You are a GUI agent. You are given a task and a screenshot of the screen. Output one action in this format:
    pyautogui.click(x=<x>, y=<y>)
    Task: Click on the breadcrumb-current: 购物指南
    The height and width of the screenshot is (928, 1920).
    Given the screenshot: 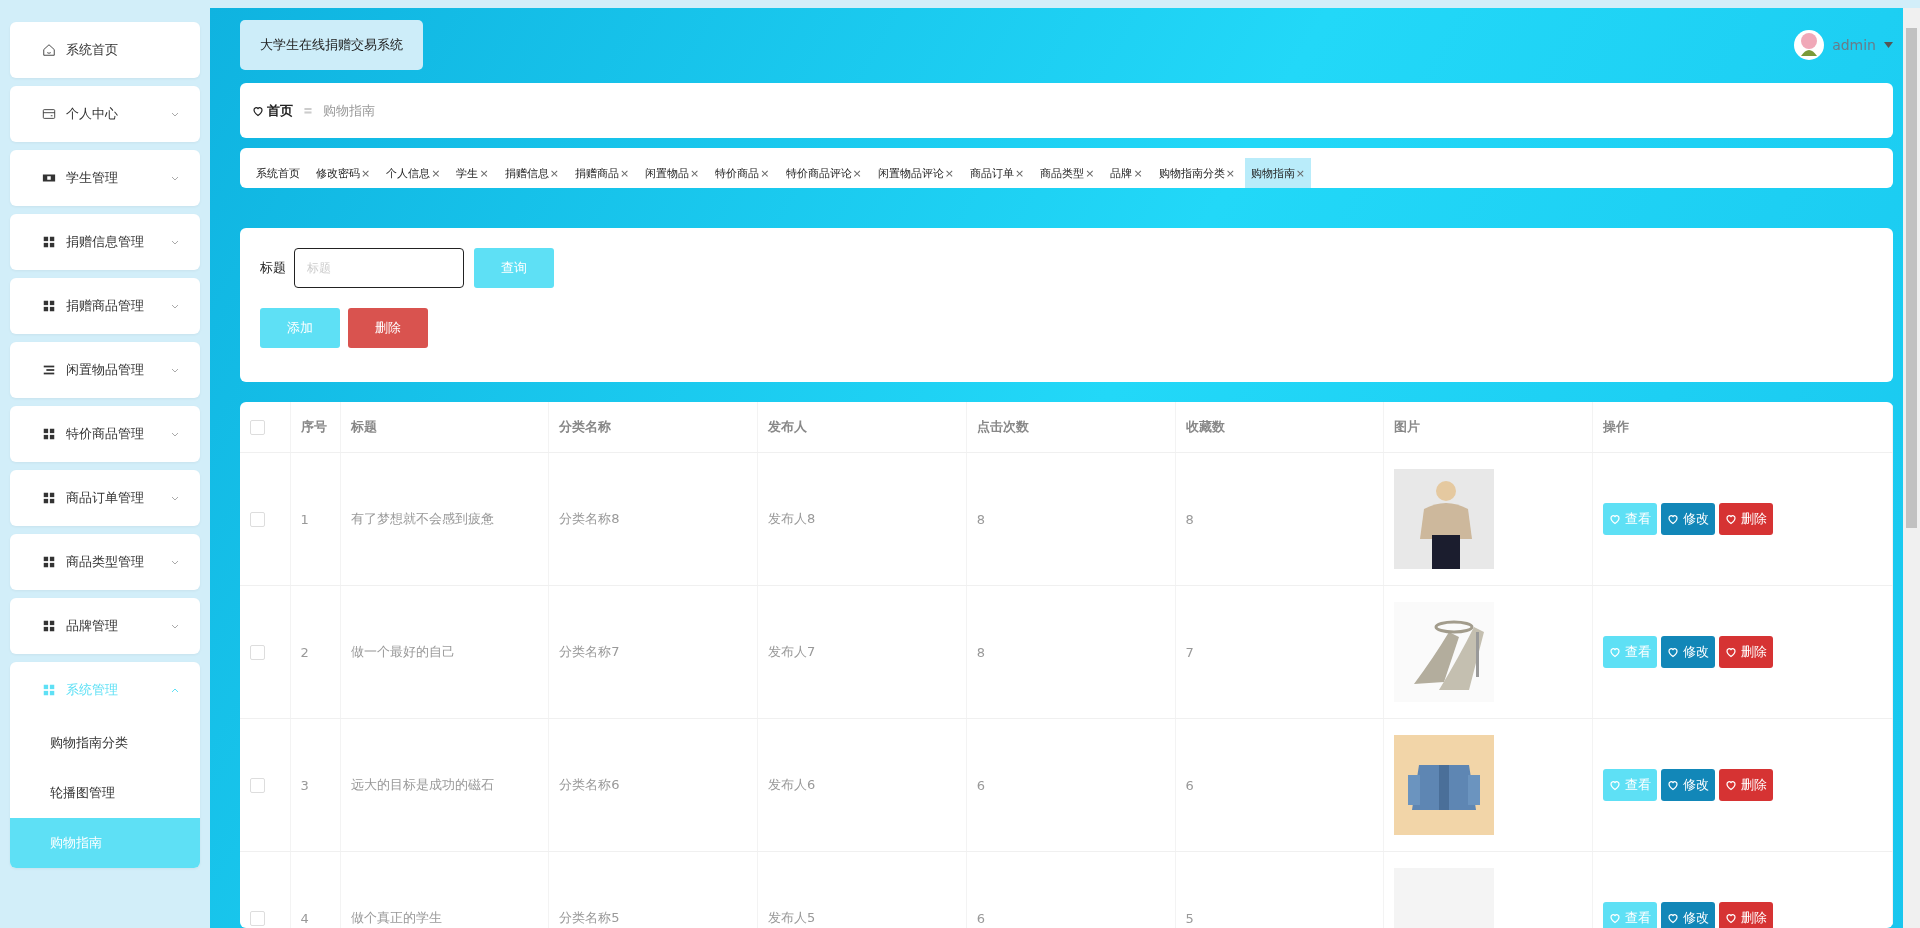 What is the action you would take?
    pyautogui.click(x=349, y=110)
    